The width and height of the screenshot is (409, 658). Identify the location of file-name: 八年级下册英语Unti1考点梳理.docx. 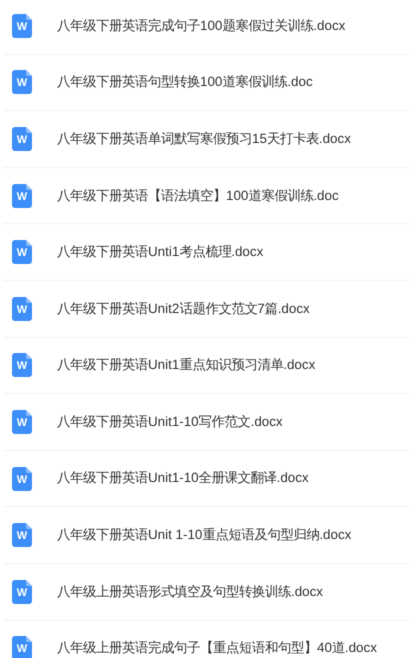
(160, 252).